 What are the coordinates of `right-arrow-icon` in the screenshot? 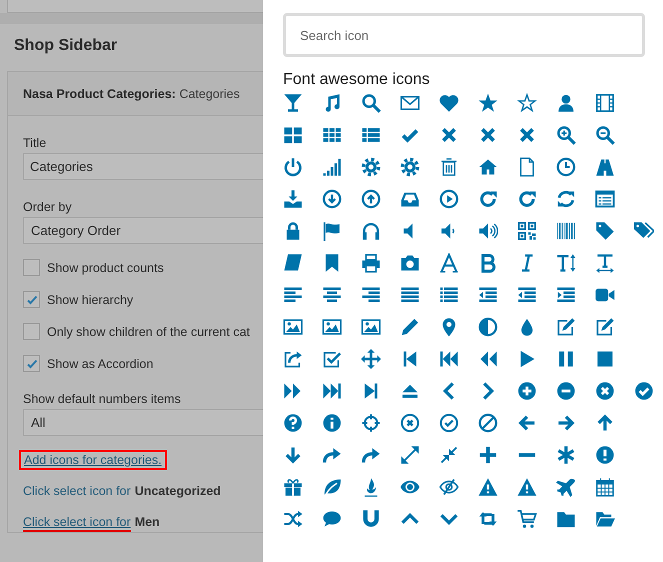 It's located at (566, 423).